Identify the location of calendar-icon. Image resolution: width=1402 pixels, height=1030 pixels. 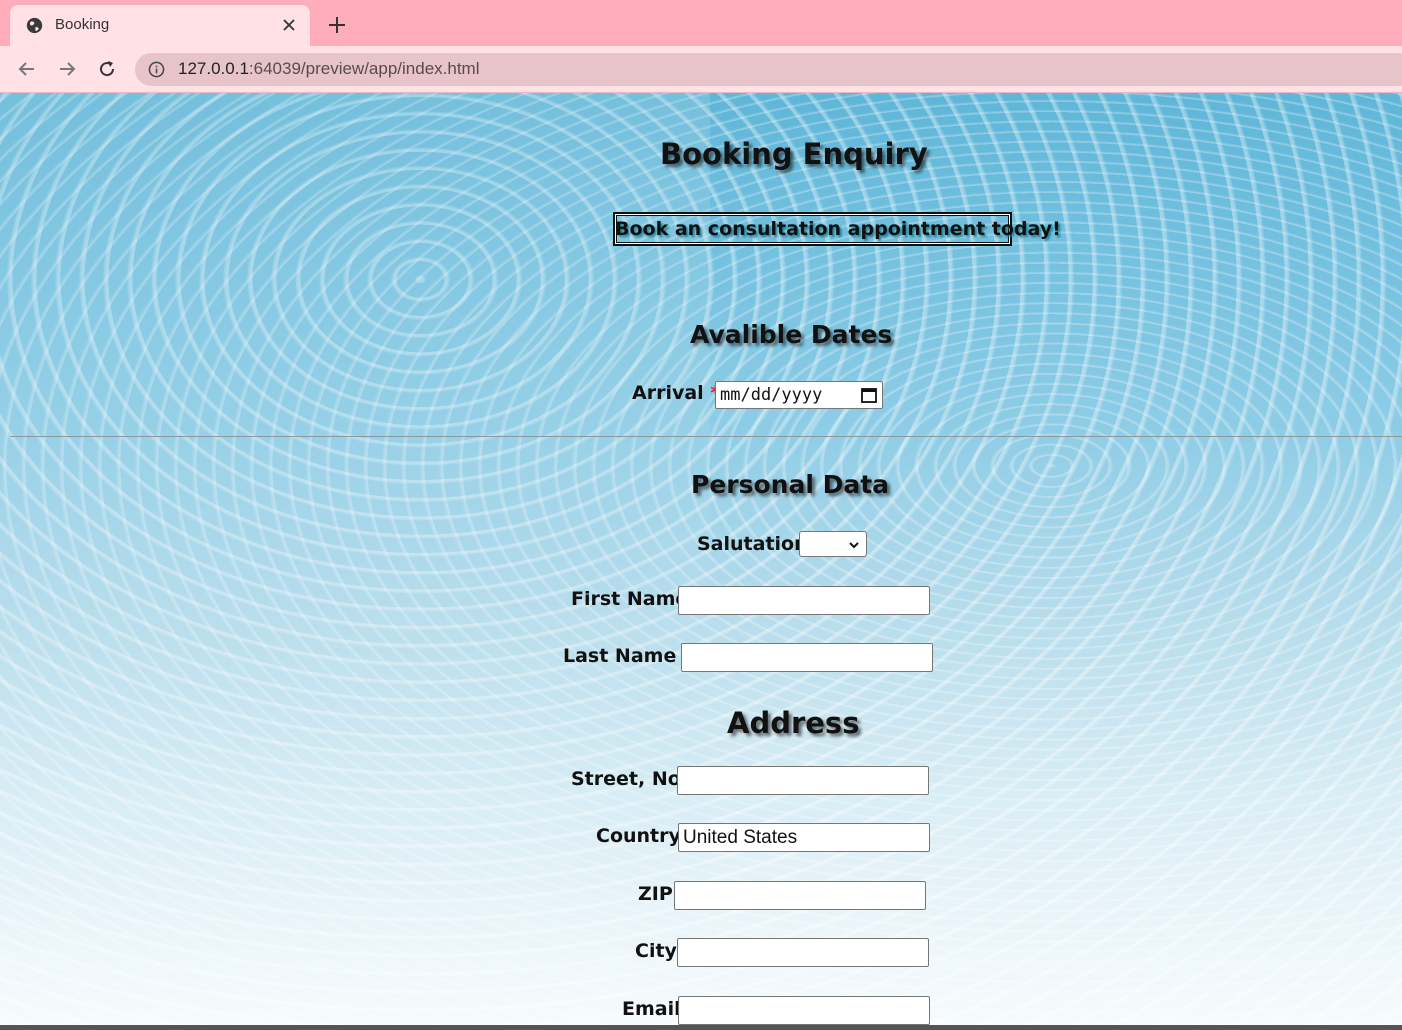
(869, 395).